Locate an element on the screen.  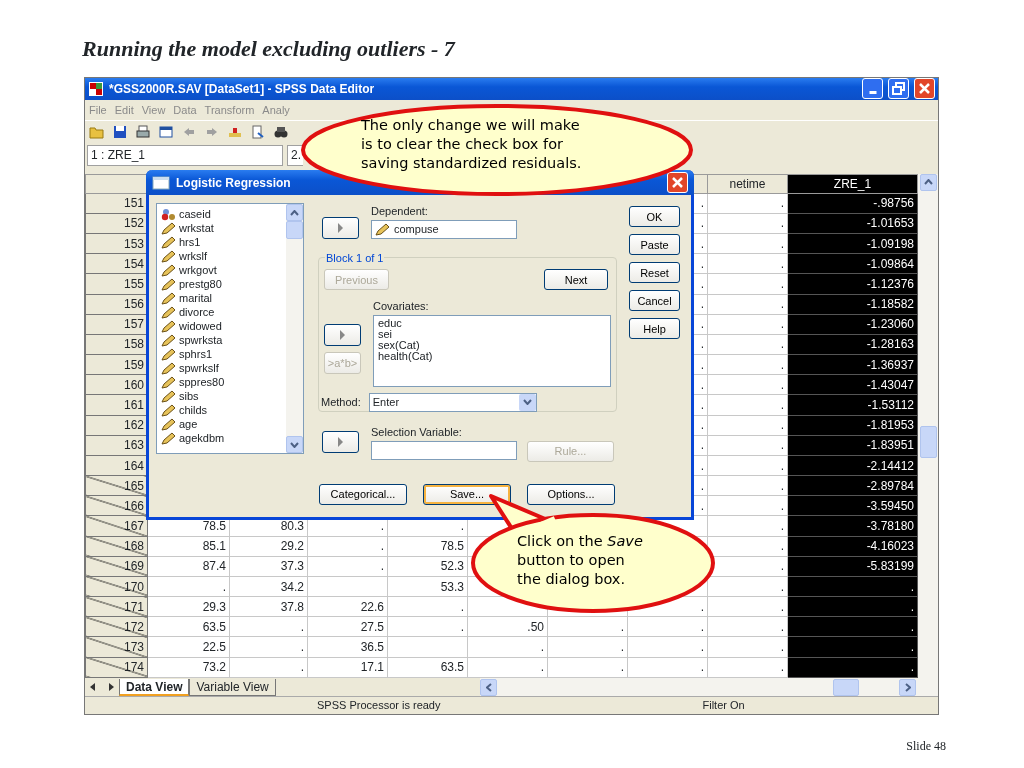
list-item: sei is located at coordinates (492, 334).